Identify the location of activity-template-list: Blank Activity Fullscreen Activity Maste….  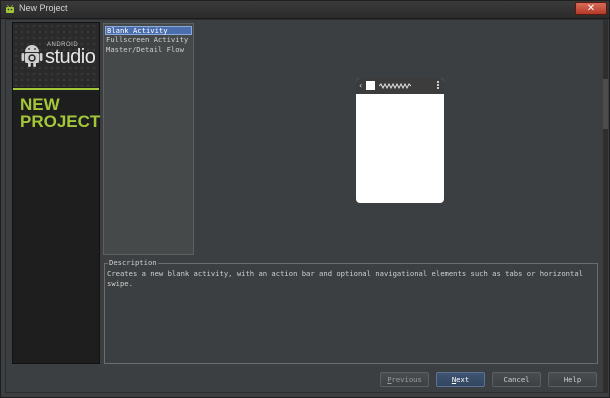
(148, 139).